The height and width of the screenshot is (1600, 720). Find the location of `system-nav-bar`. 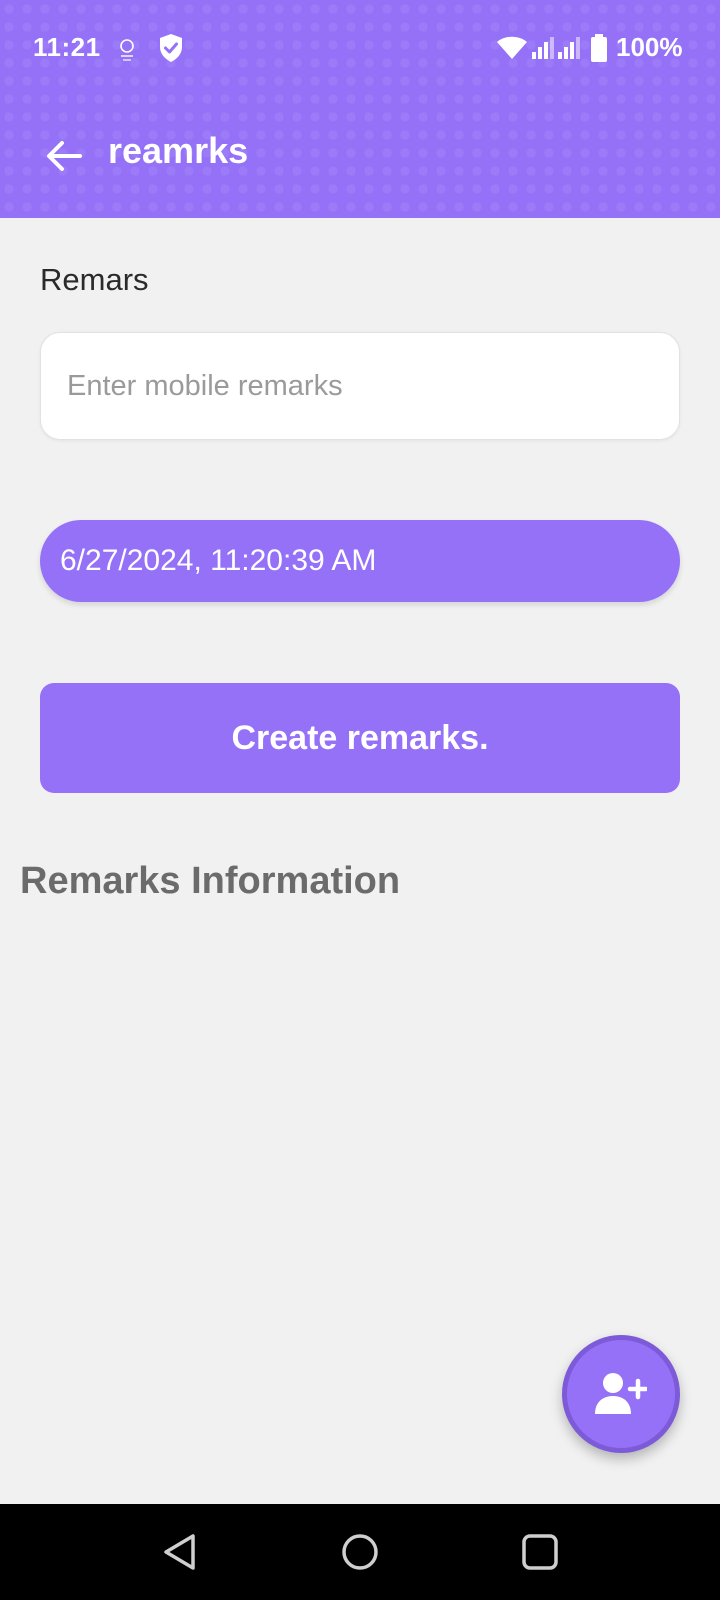

system-nav-bar is located at coordinates (360, 1552).